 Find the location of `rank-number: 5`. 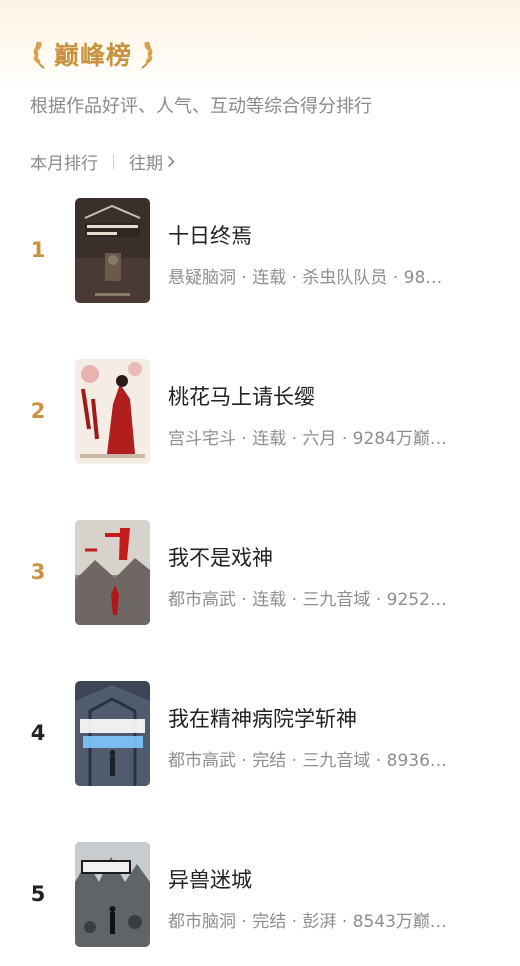

rank-number: 5 is located at coordinates (38, 894).